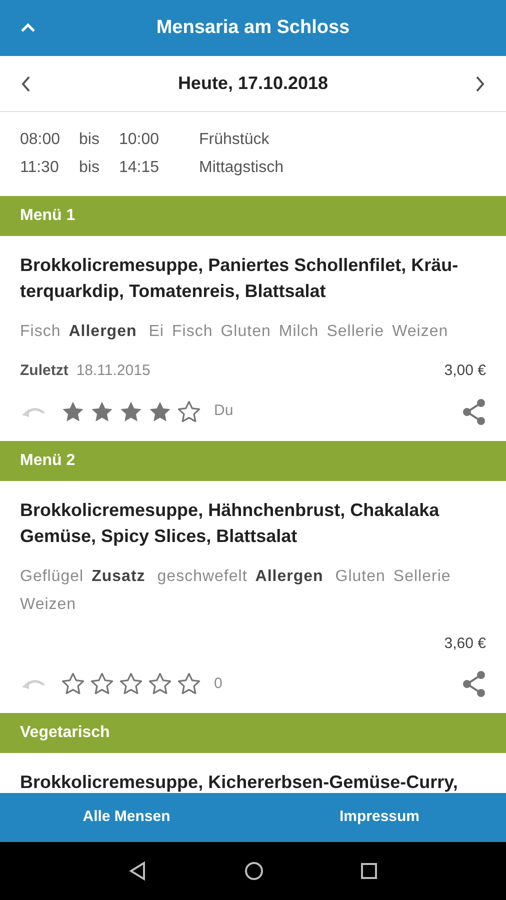  I want to click on section-header: Menü 1, so click(253, 216).